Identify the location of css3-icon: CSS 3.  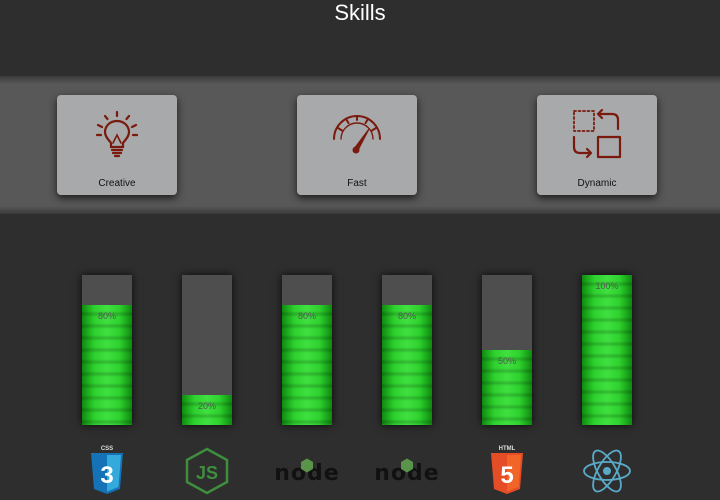
(107, 471).